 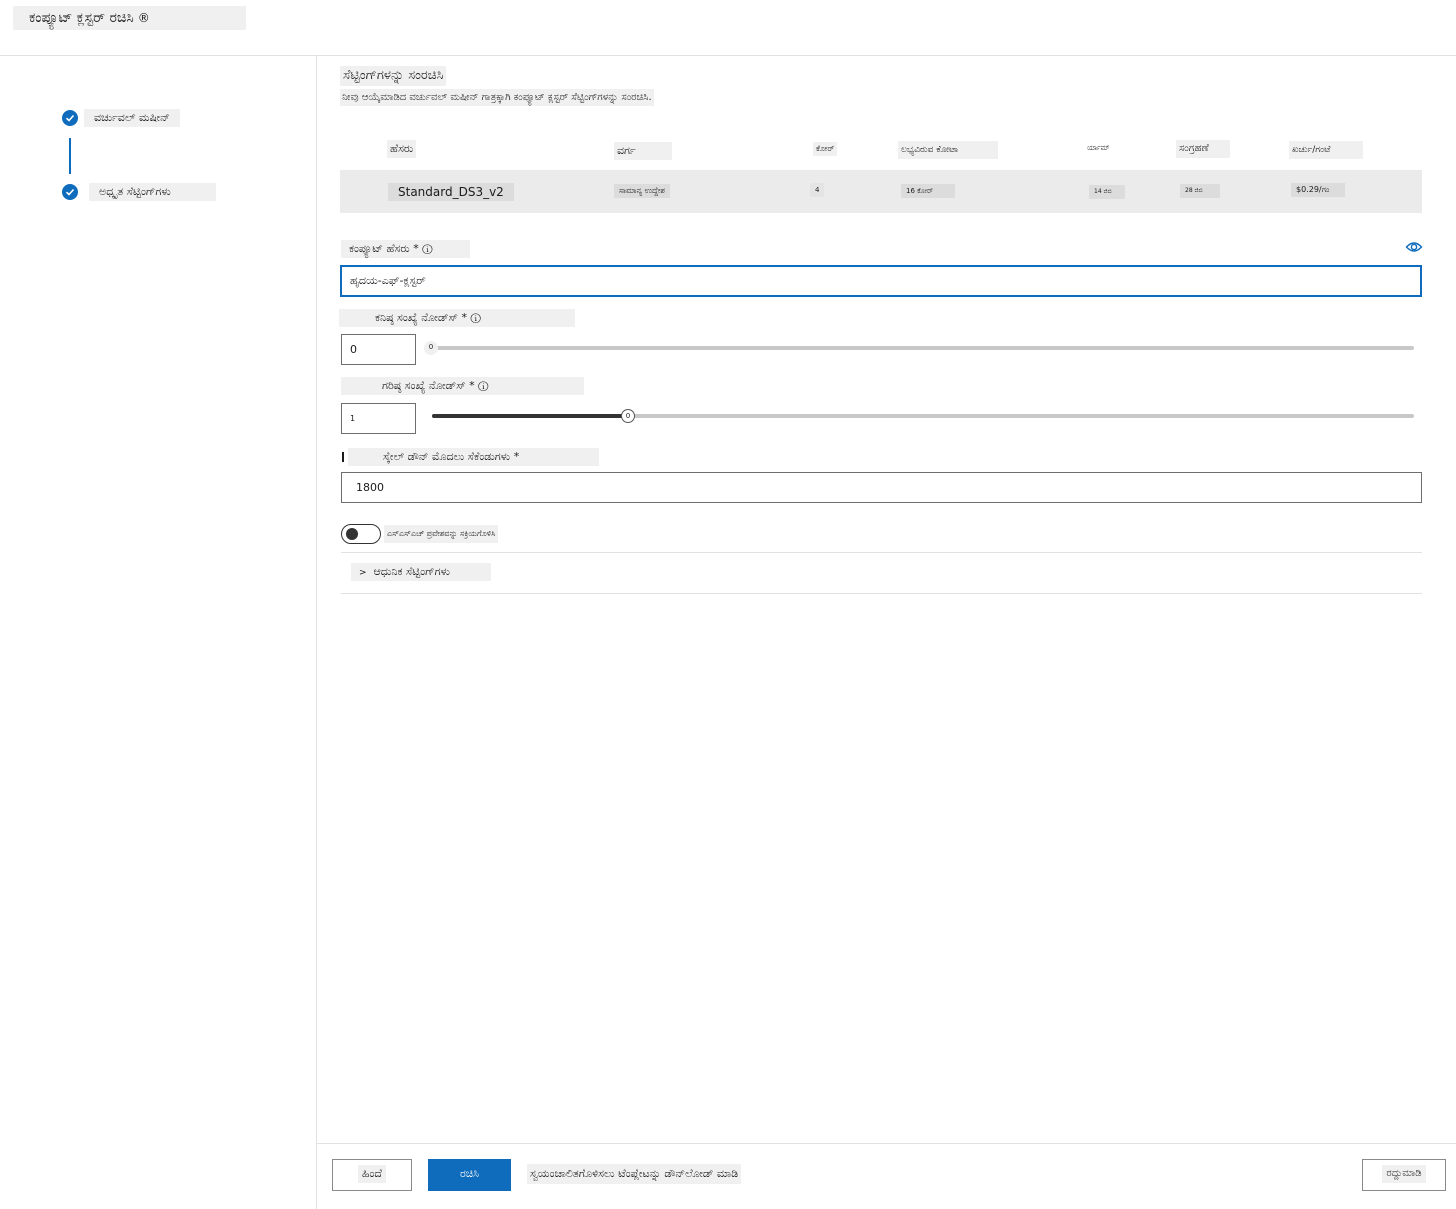 I want to click on max-nodes-slider-thumb: 0, so click(x=628, y=416).